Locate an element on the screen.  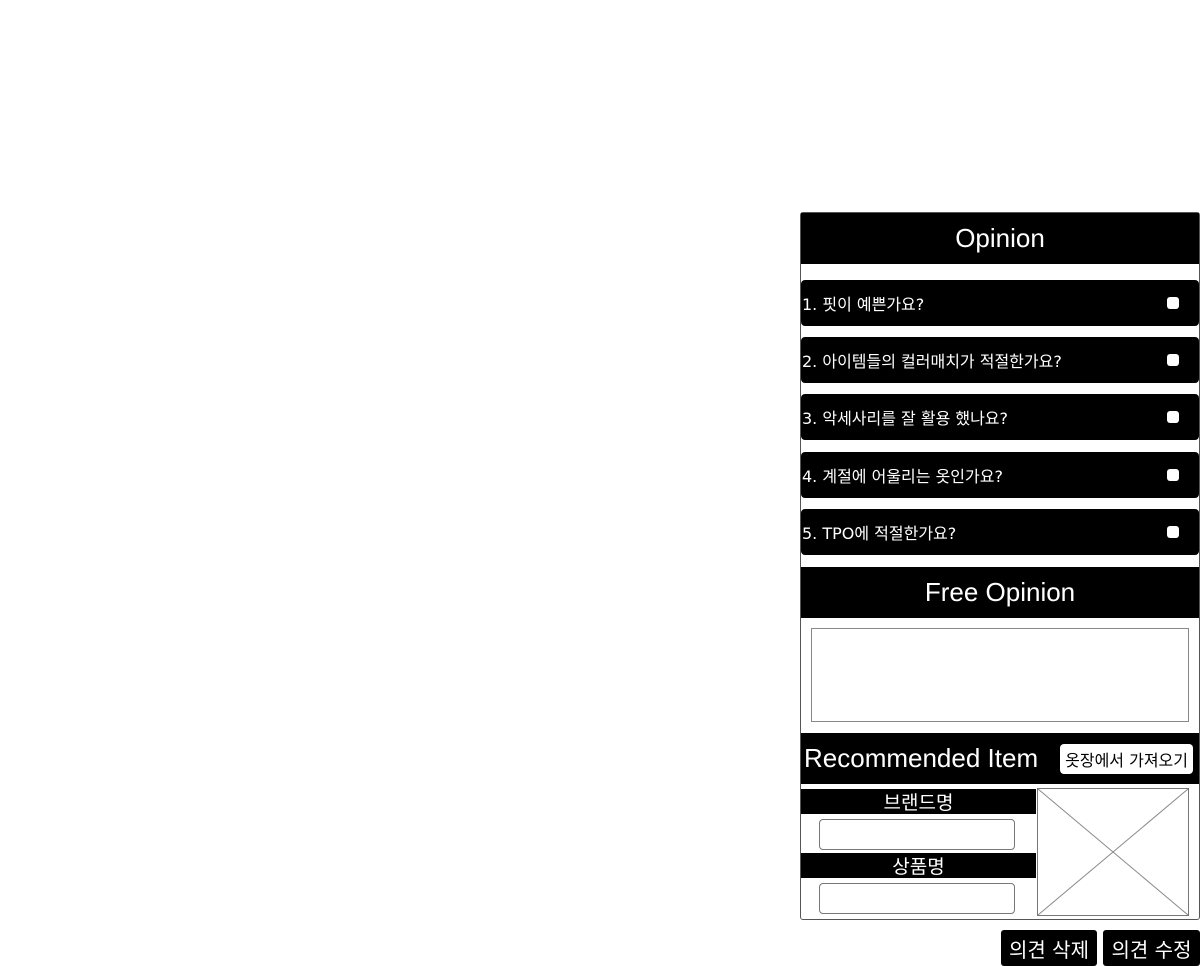
recommended-header: Recommended Item 옷장에서 가져오기 is located at coordinates (1000, 758).